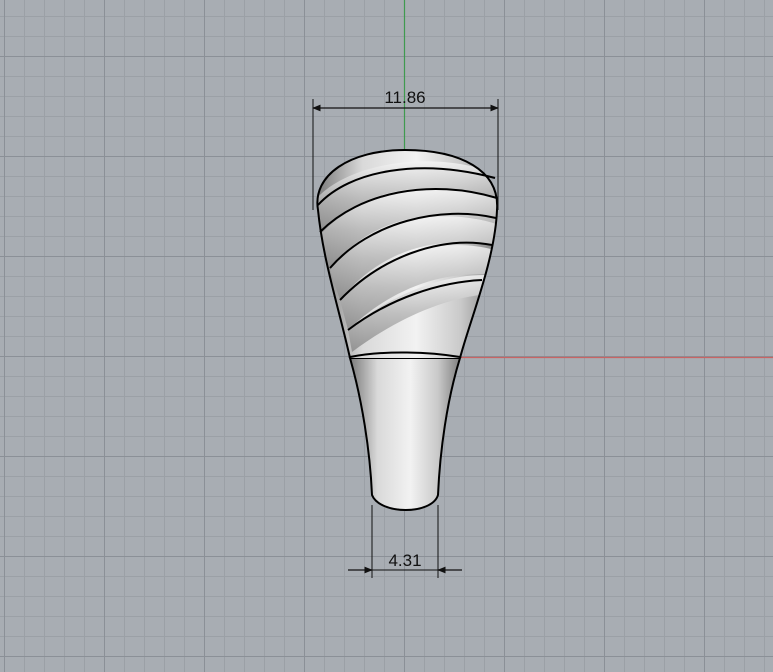  What do you see at coordinates (404, 560) in the screenshot?
I see `dimension-bottom-label: 4.31` at bounding box center [404, 560].